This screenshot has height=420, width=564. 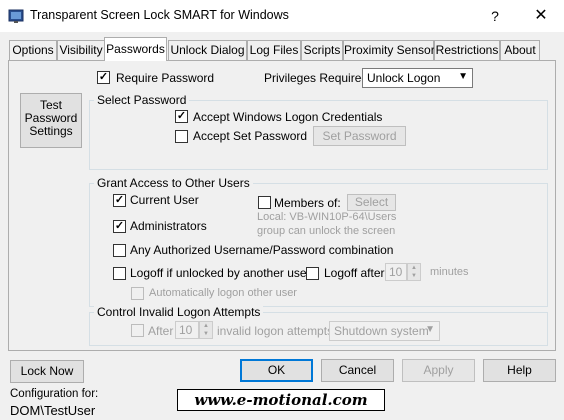 I want to click on current-user-label: Current User, so click(x=164, y=200).